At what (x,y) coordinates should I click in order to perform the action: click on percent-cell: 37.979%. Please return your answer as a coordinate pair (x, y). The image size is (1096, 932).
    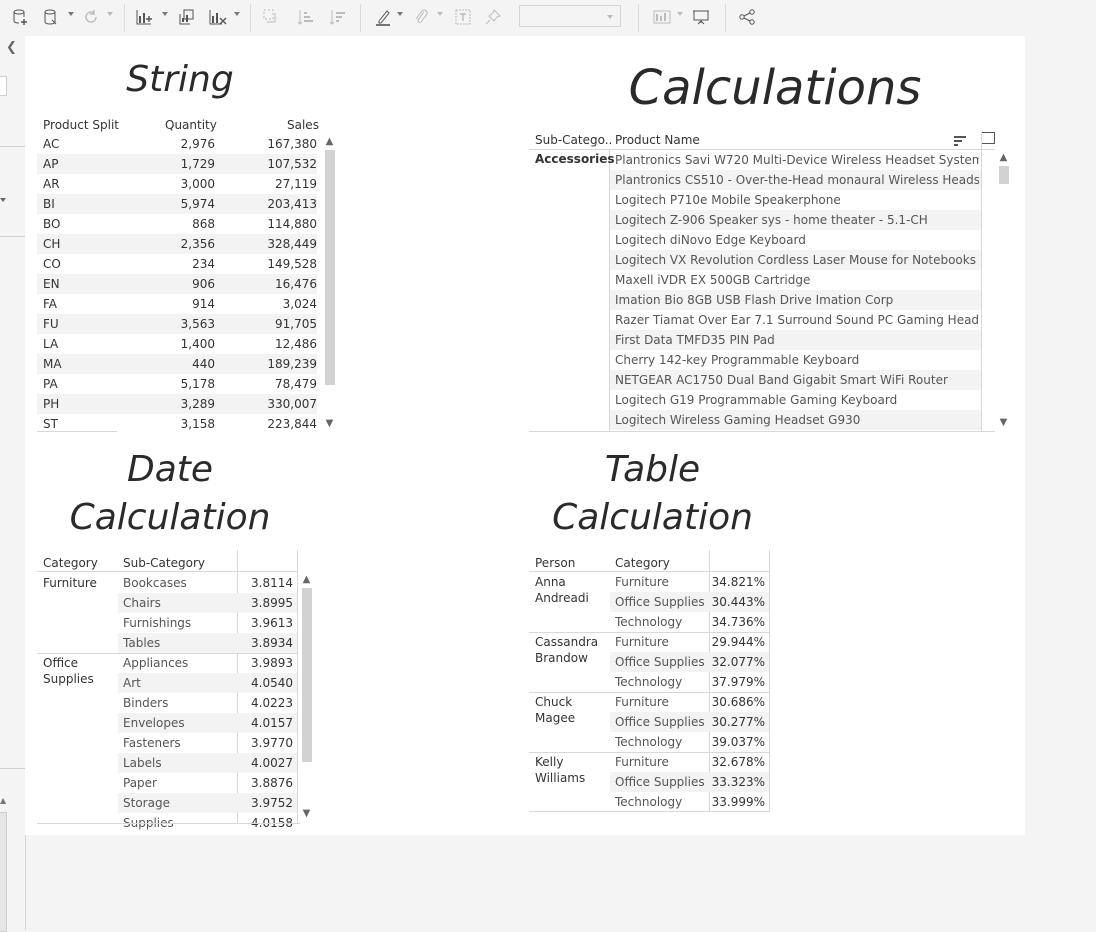
    Looking at the image, I should click on (738, 682).